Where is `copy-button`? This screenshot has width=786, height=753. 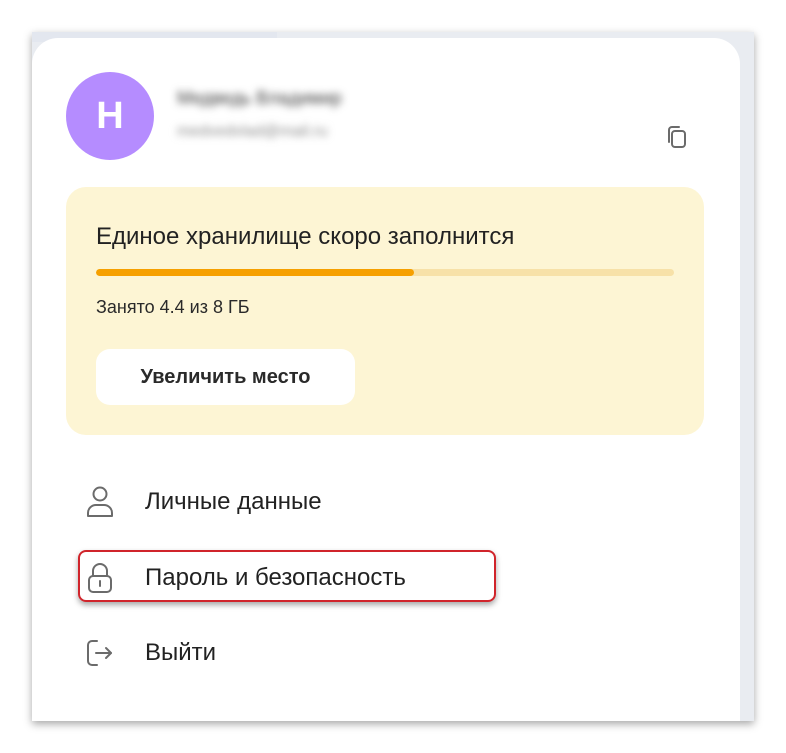 copy-button is located at coordinates (677, 137).